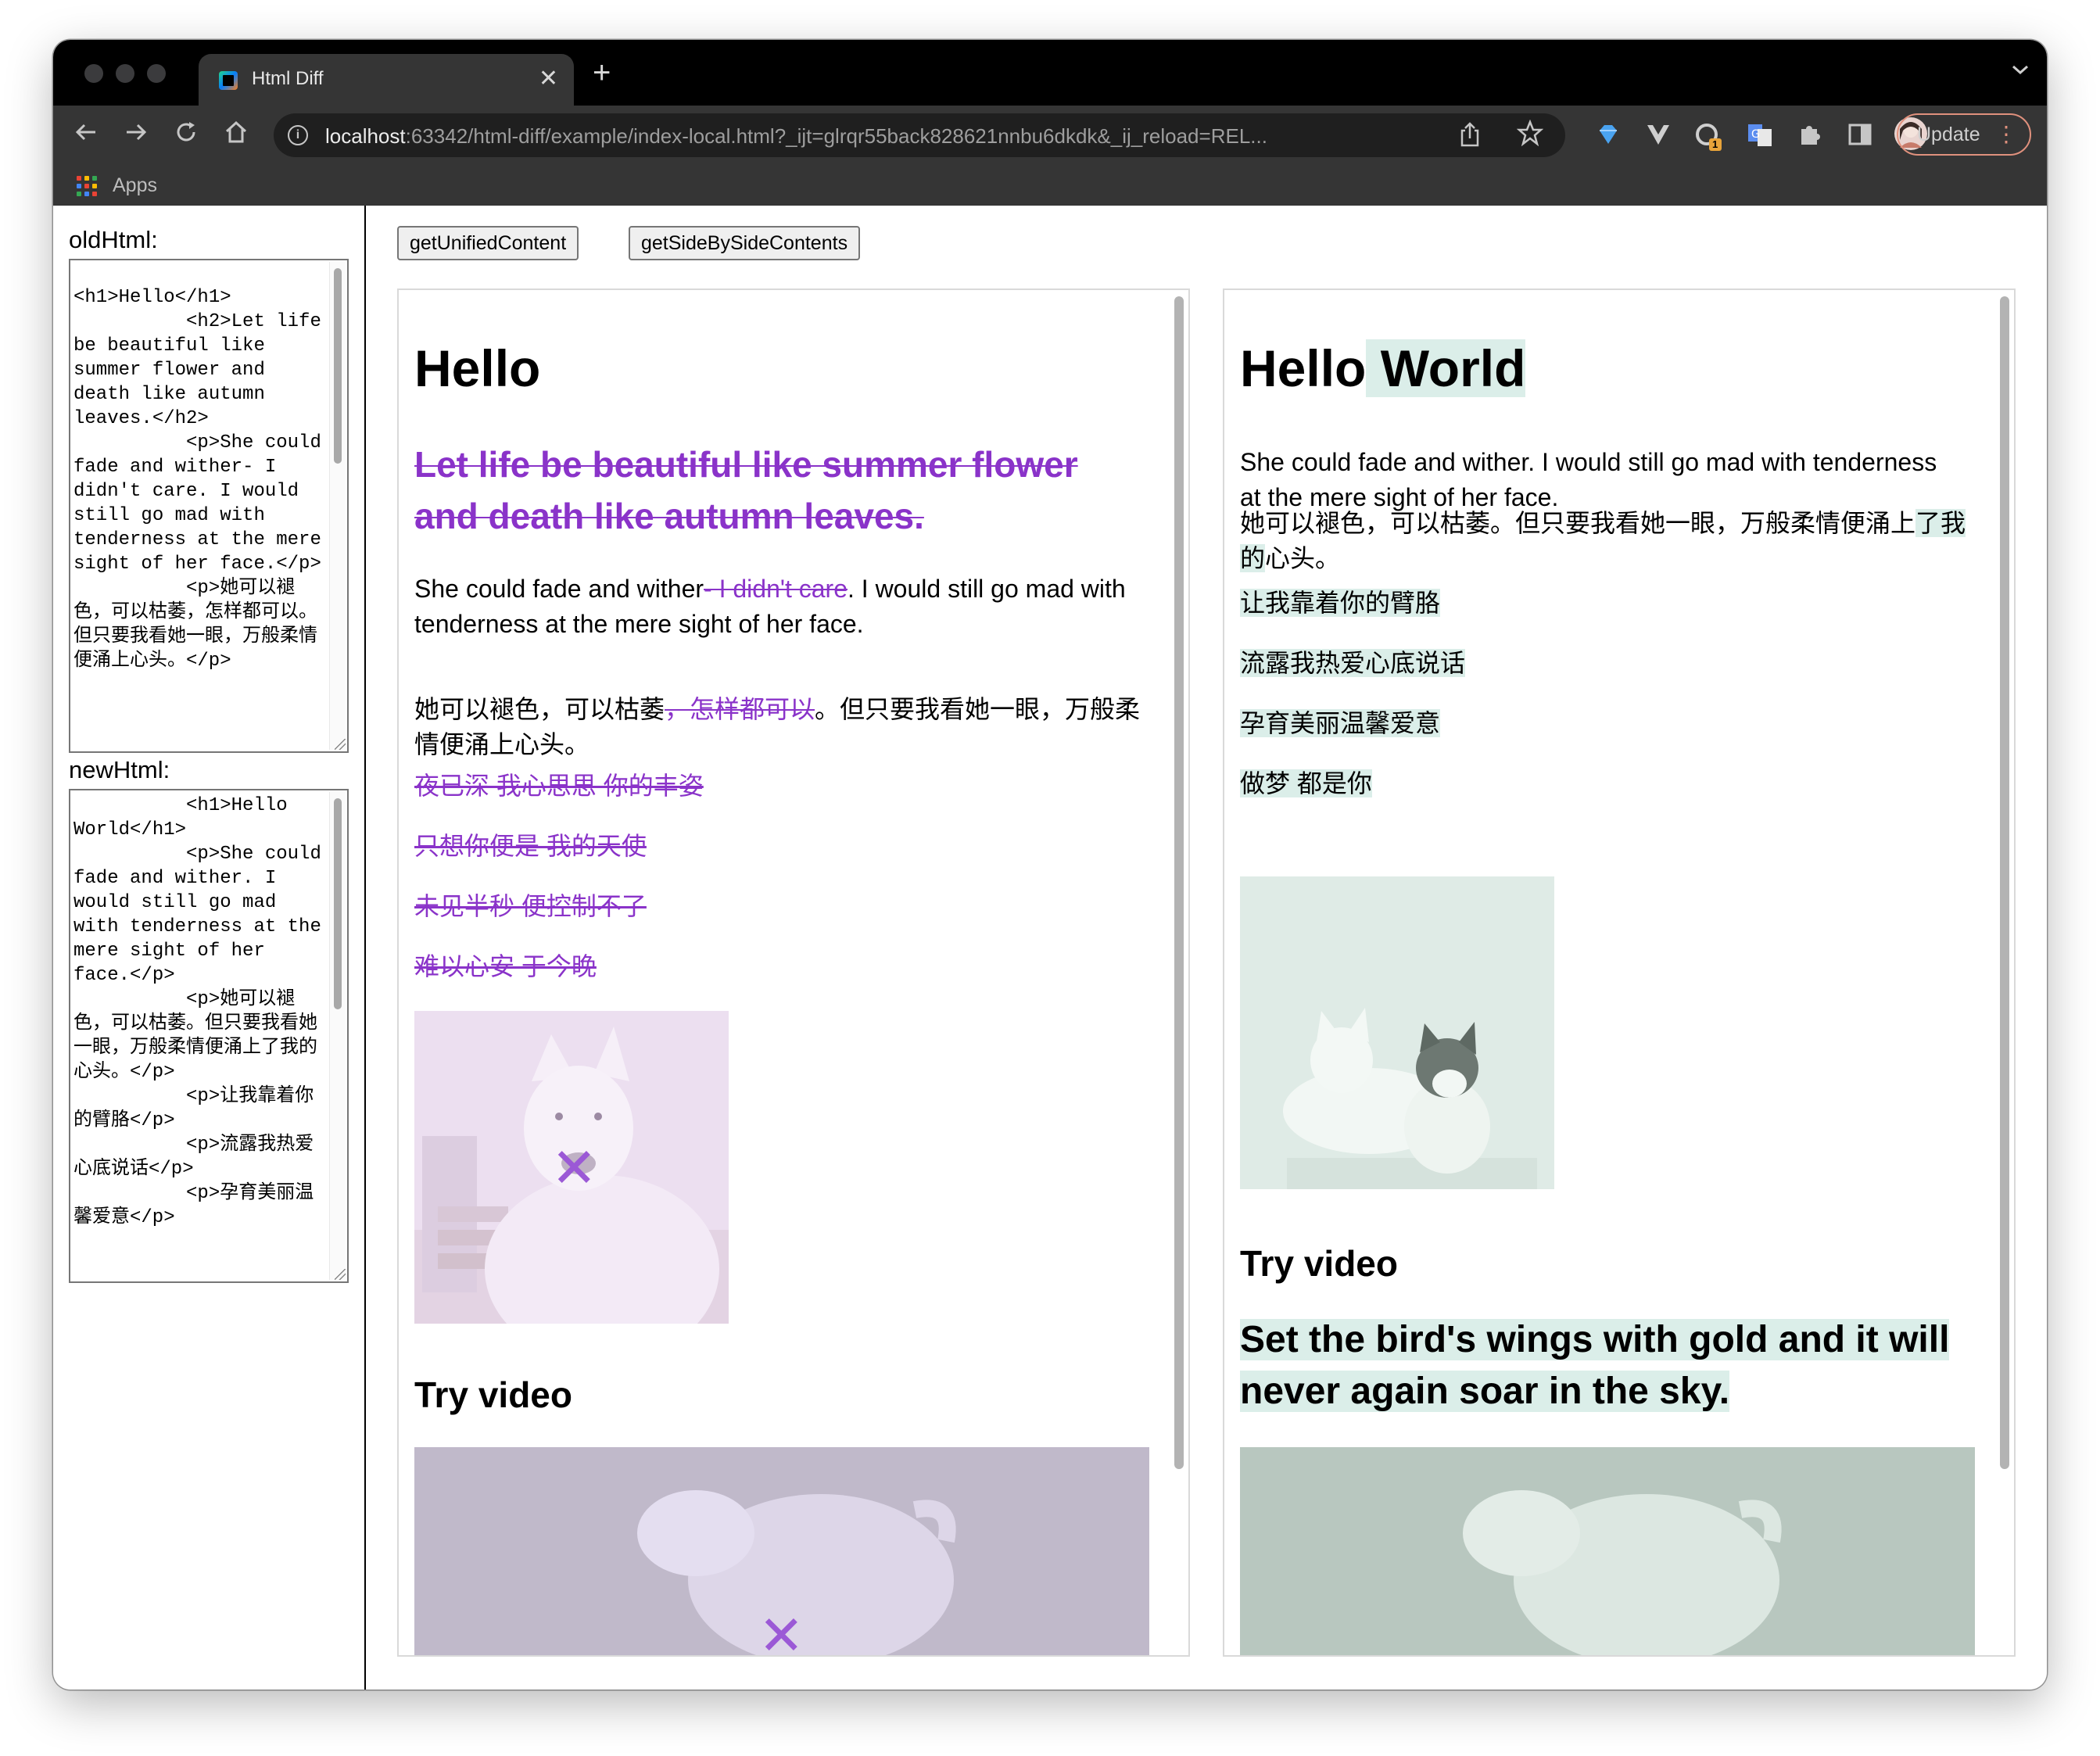 This screenshot has width=2100, height=1756. Describe the element at coordinates (1178, 974) in the screenshot. I see `old-pane-scrollbar` at that location.